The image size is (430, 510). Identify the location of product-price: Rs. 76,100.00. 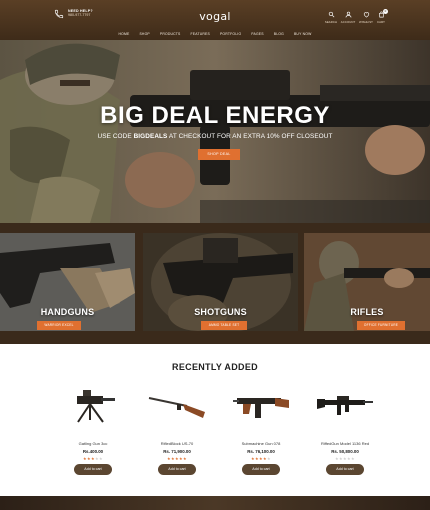
(261, 451).